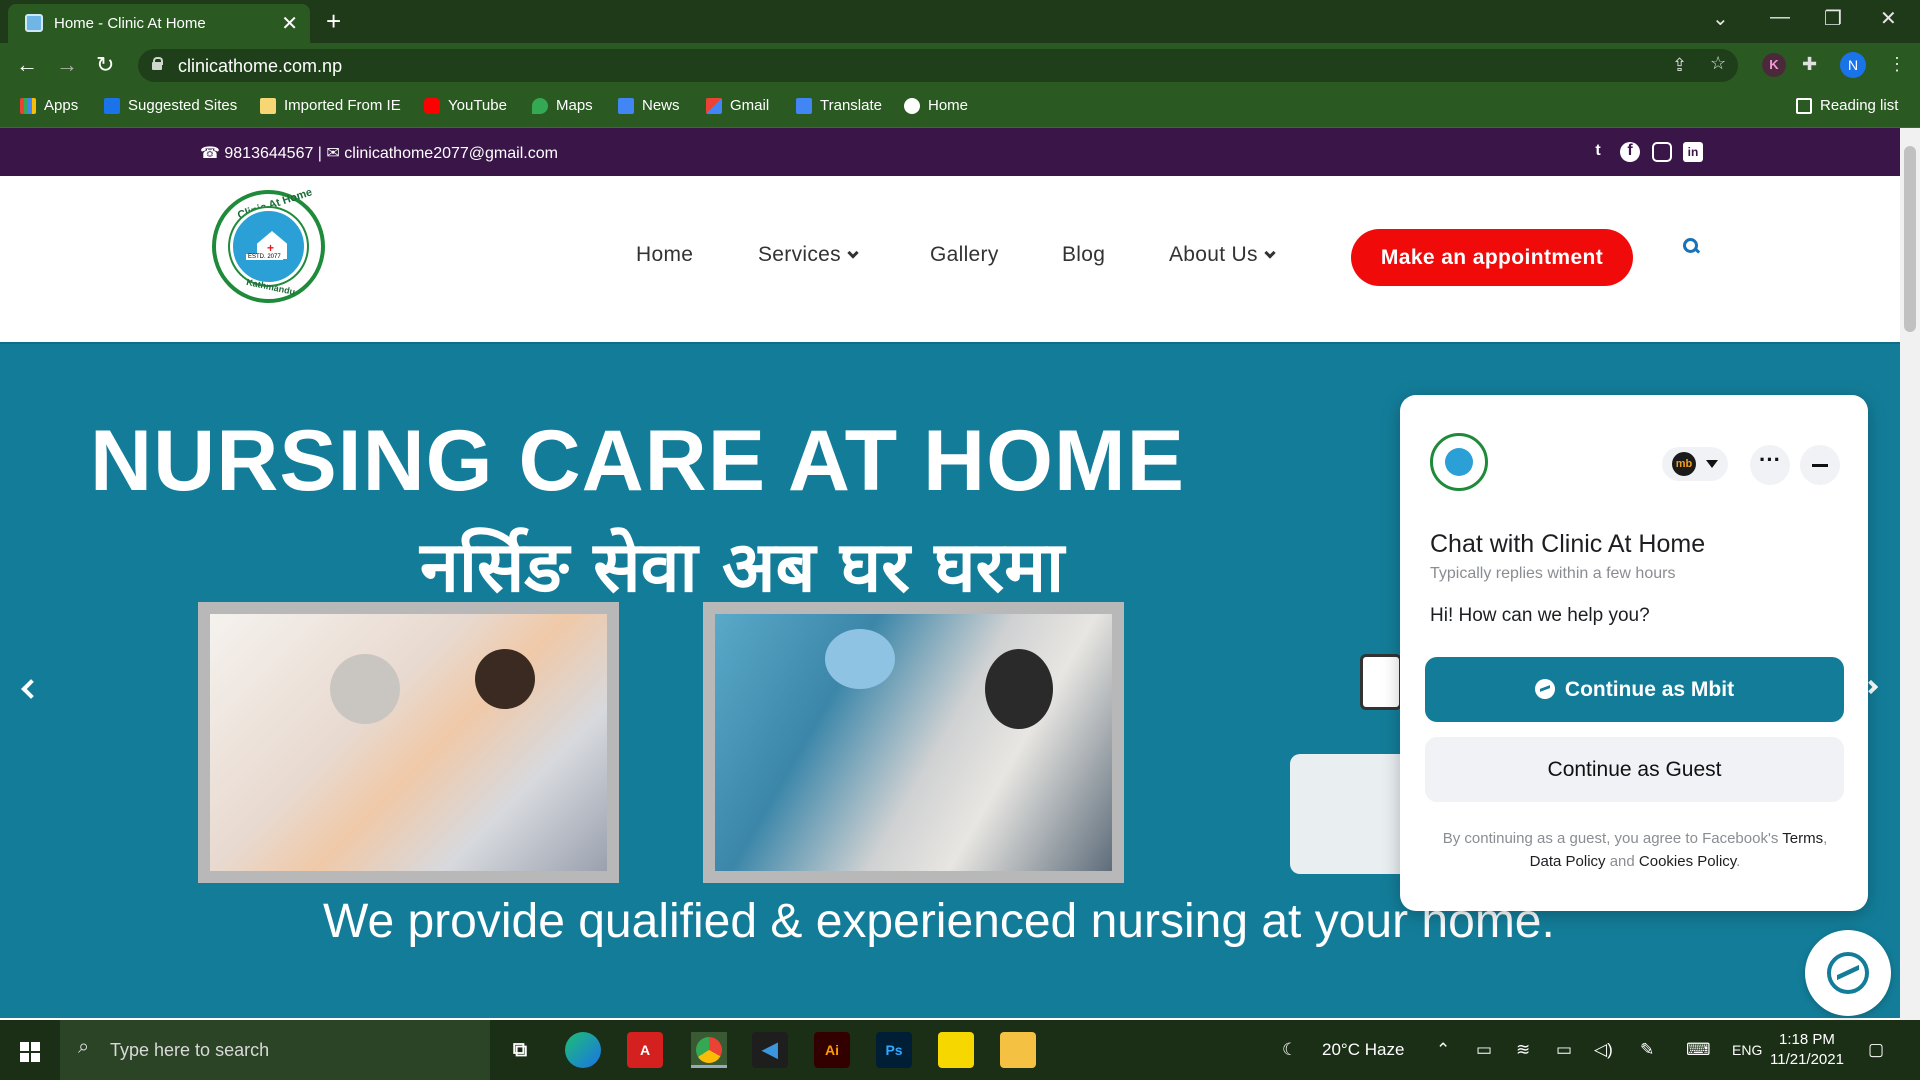  Describe the element at coordinates (31, 689) in the screenshot. I see `slider-prev-arrow-icon` at that location.